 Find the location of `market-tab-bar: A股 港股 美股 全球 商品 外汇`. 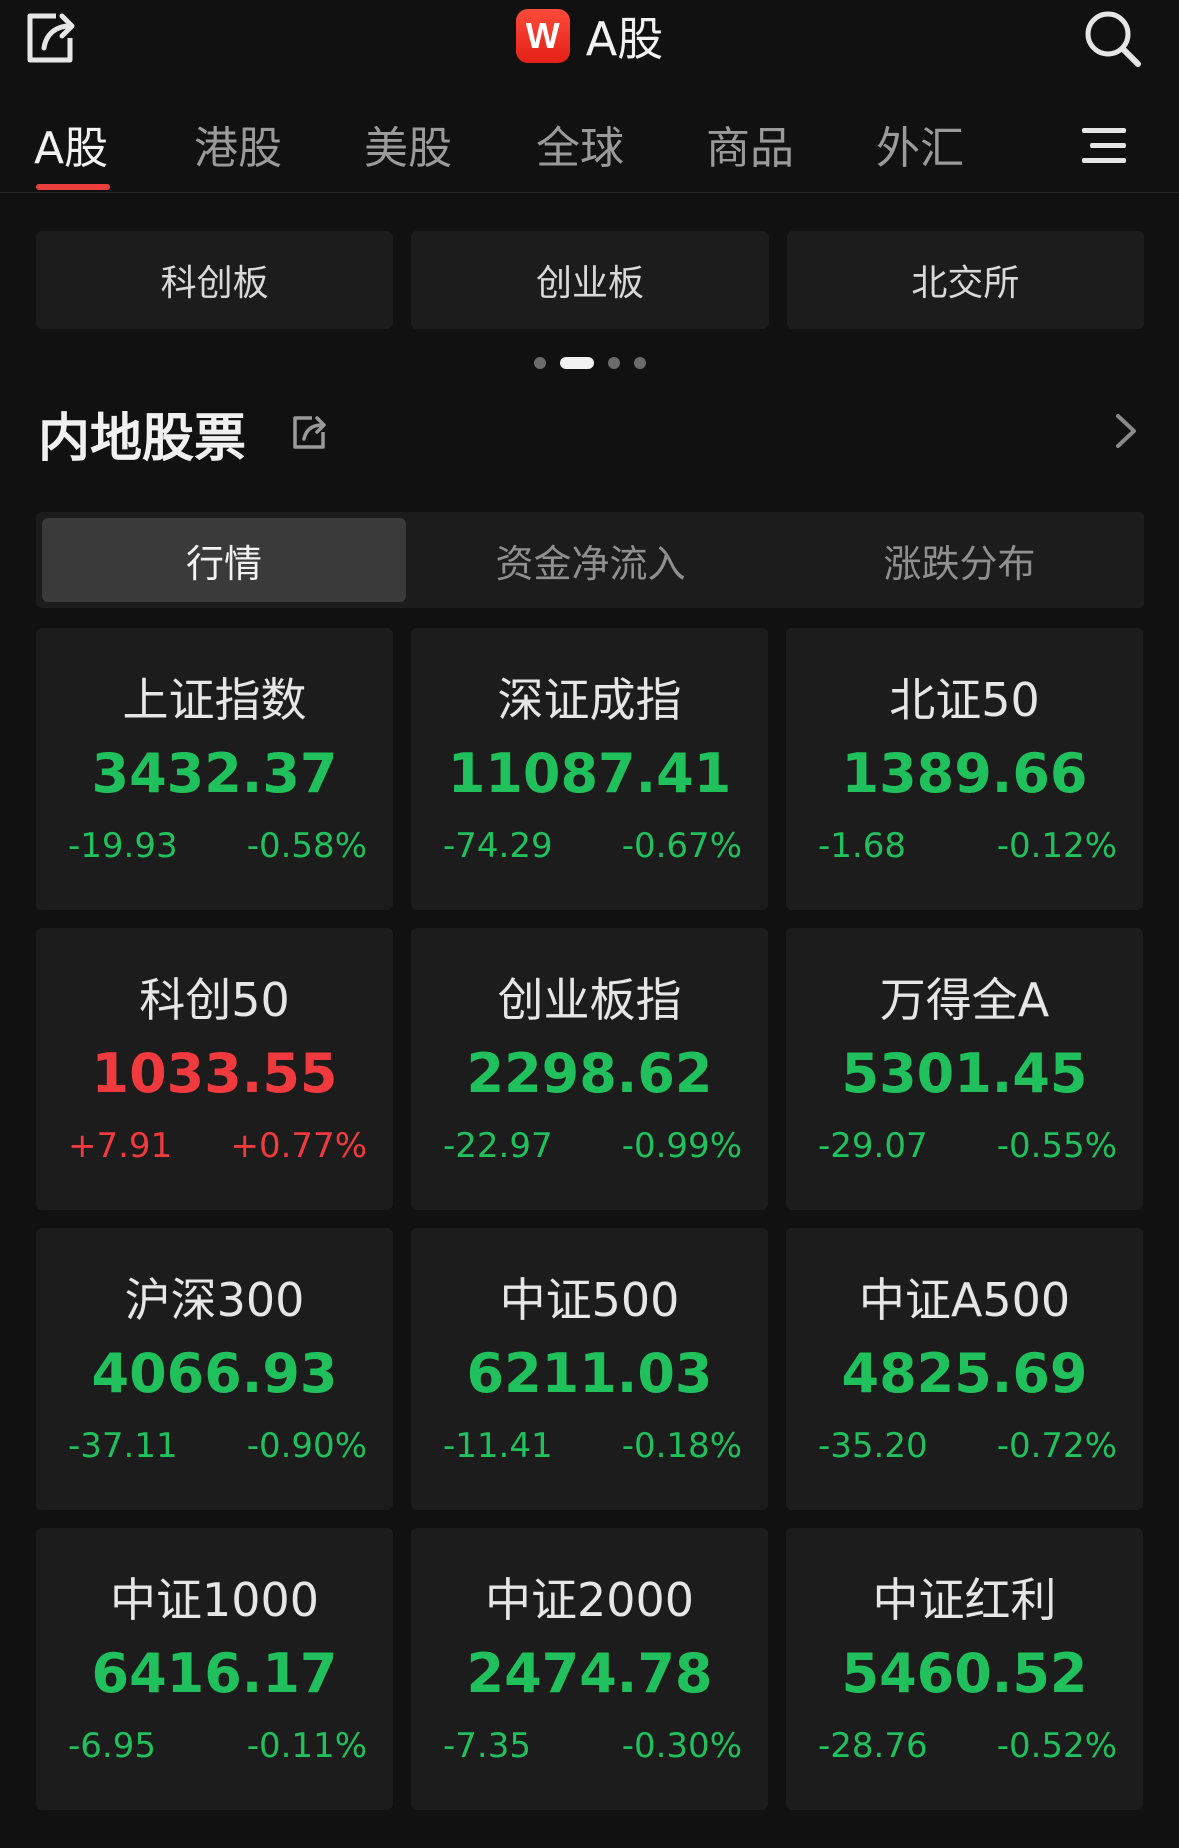

market-tab-bar: A股 港股 美股 全球 商品 外汇 is located at coordinates (589, 141).